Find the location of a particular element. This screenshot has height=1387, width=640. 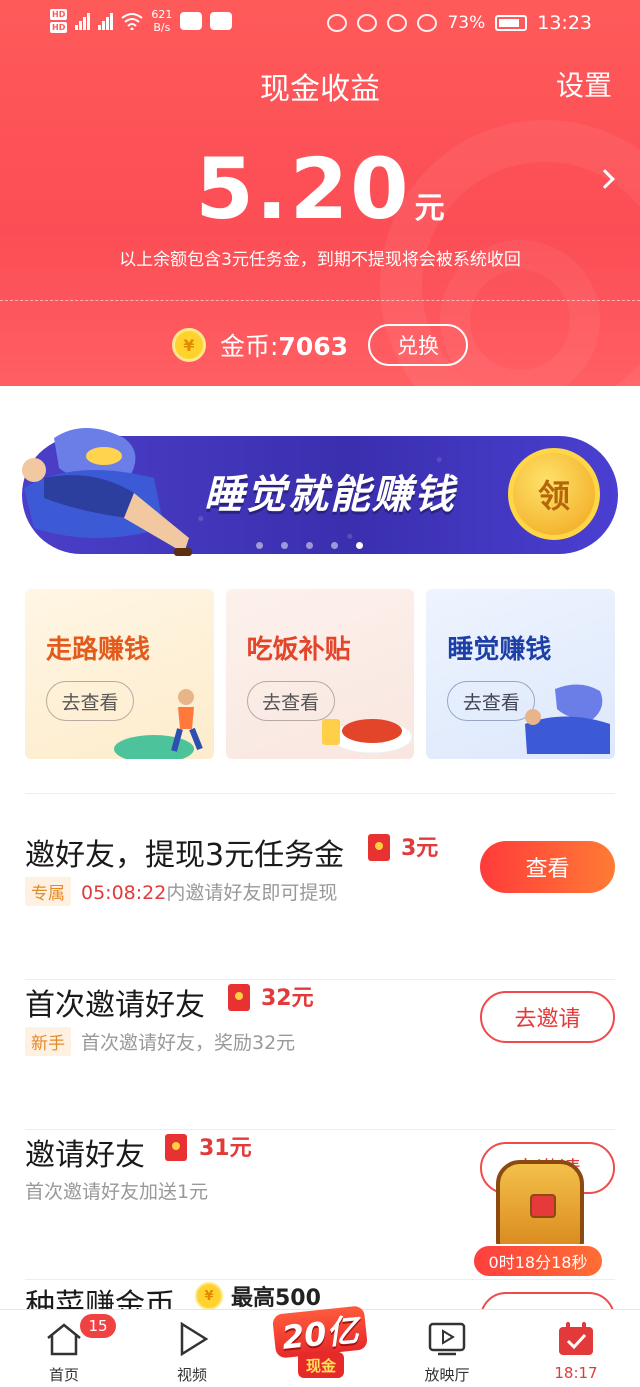

task-subtitle: 专属 05:08:22内邀请好友即可提现 is located at coordinates (181, 891).